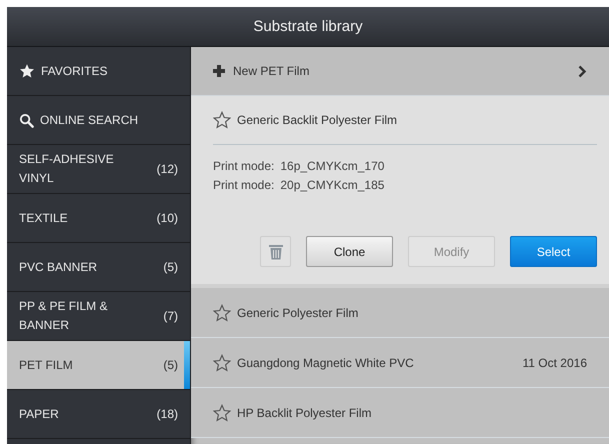 The image size is (609, 444). Describe the element at coordinates (317, 120) in the screenshot. I see `substrate-name: Generic Backlit Polyester Film` at that location.